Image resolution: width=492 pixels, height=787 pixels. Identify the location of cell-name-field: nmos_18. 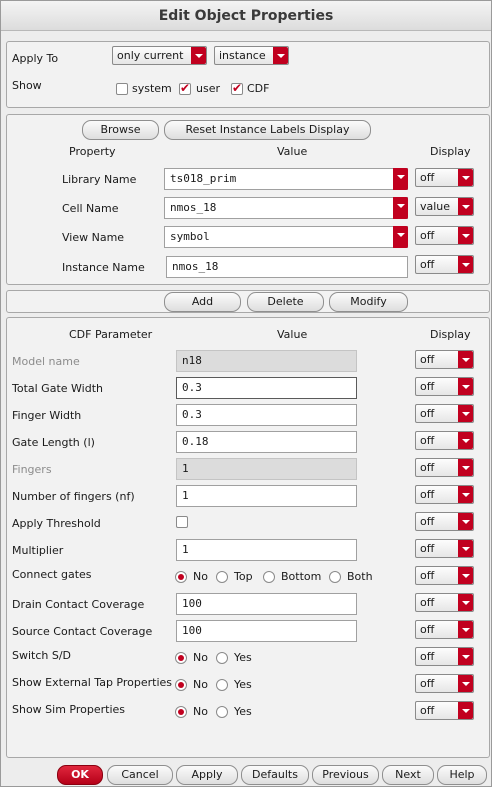
(286, 208).